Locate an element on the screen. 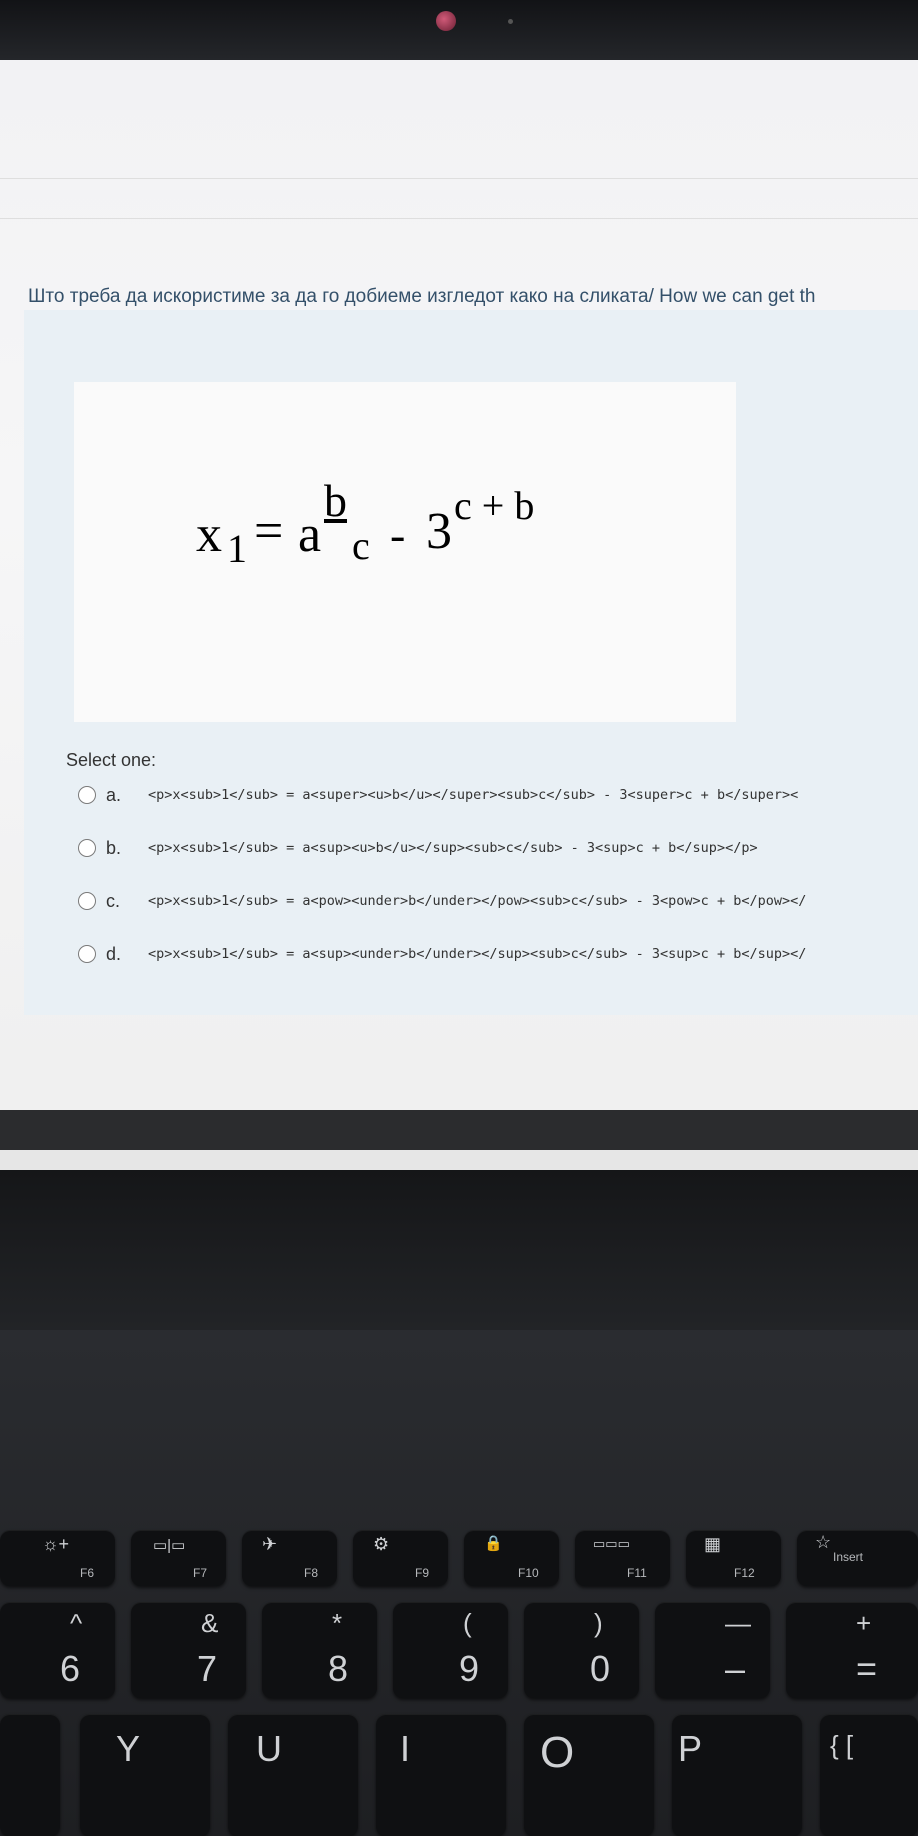 This screenshot has height=1836, width=918. keyboard-icon: ▭▭▭ is located at coordinates (611, 1543).